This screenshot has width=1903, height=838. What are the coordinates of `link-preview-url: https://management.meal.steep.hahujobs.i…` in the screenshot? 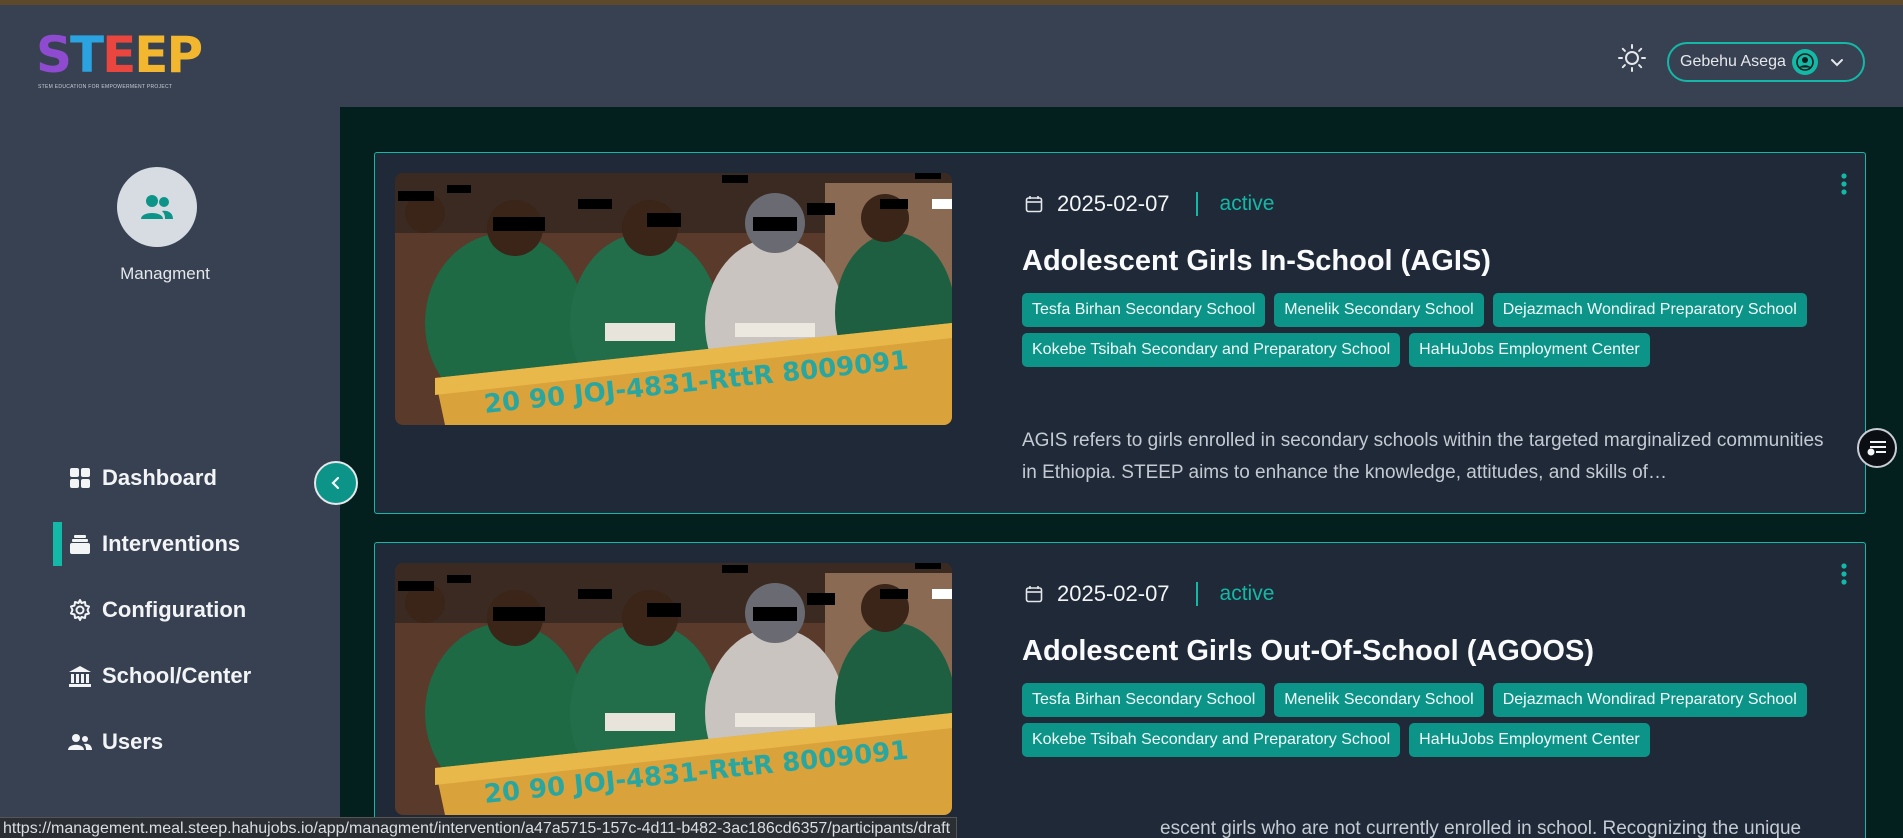 It's located at (479, 827).